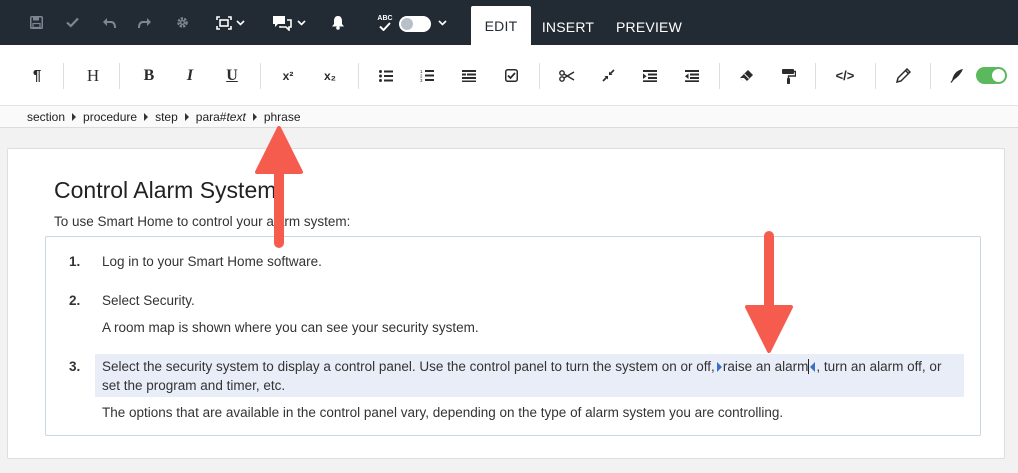 This screenshot has width=1018, height=473. What do you see at coordinates (75, 366) in the screenshot?
I see `step-number: 3.` at bounding box center [75, 366].